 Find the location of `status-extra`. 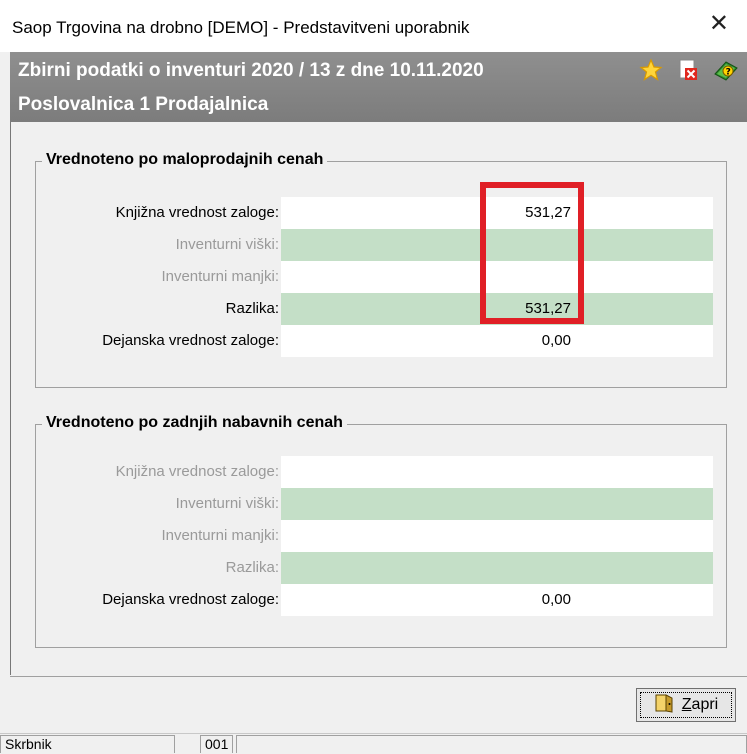

status-extra is located at coordinates (491, 744).